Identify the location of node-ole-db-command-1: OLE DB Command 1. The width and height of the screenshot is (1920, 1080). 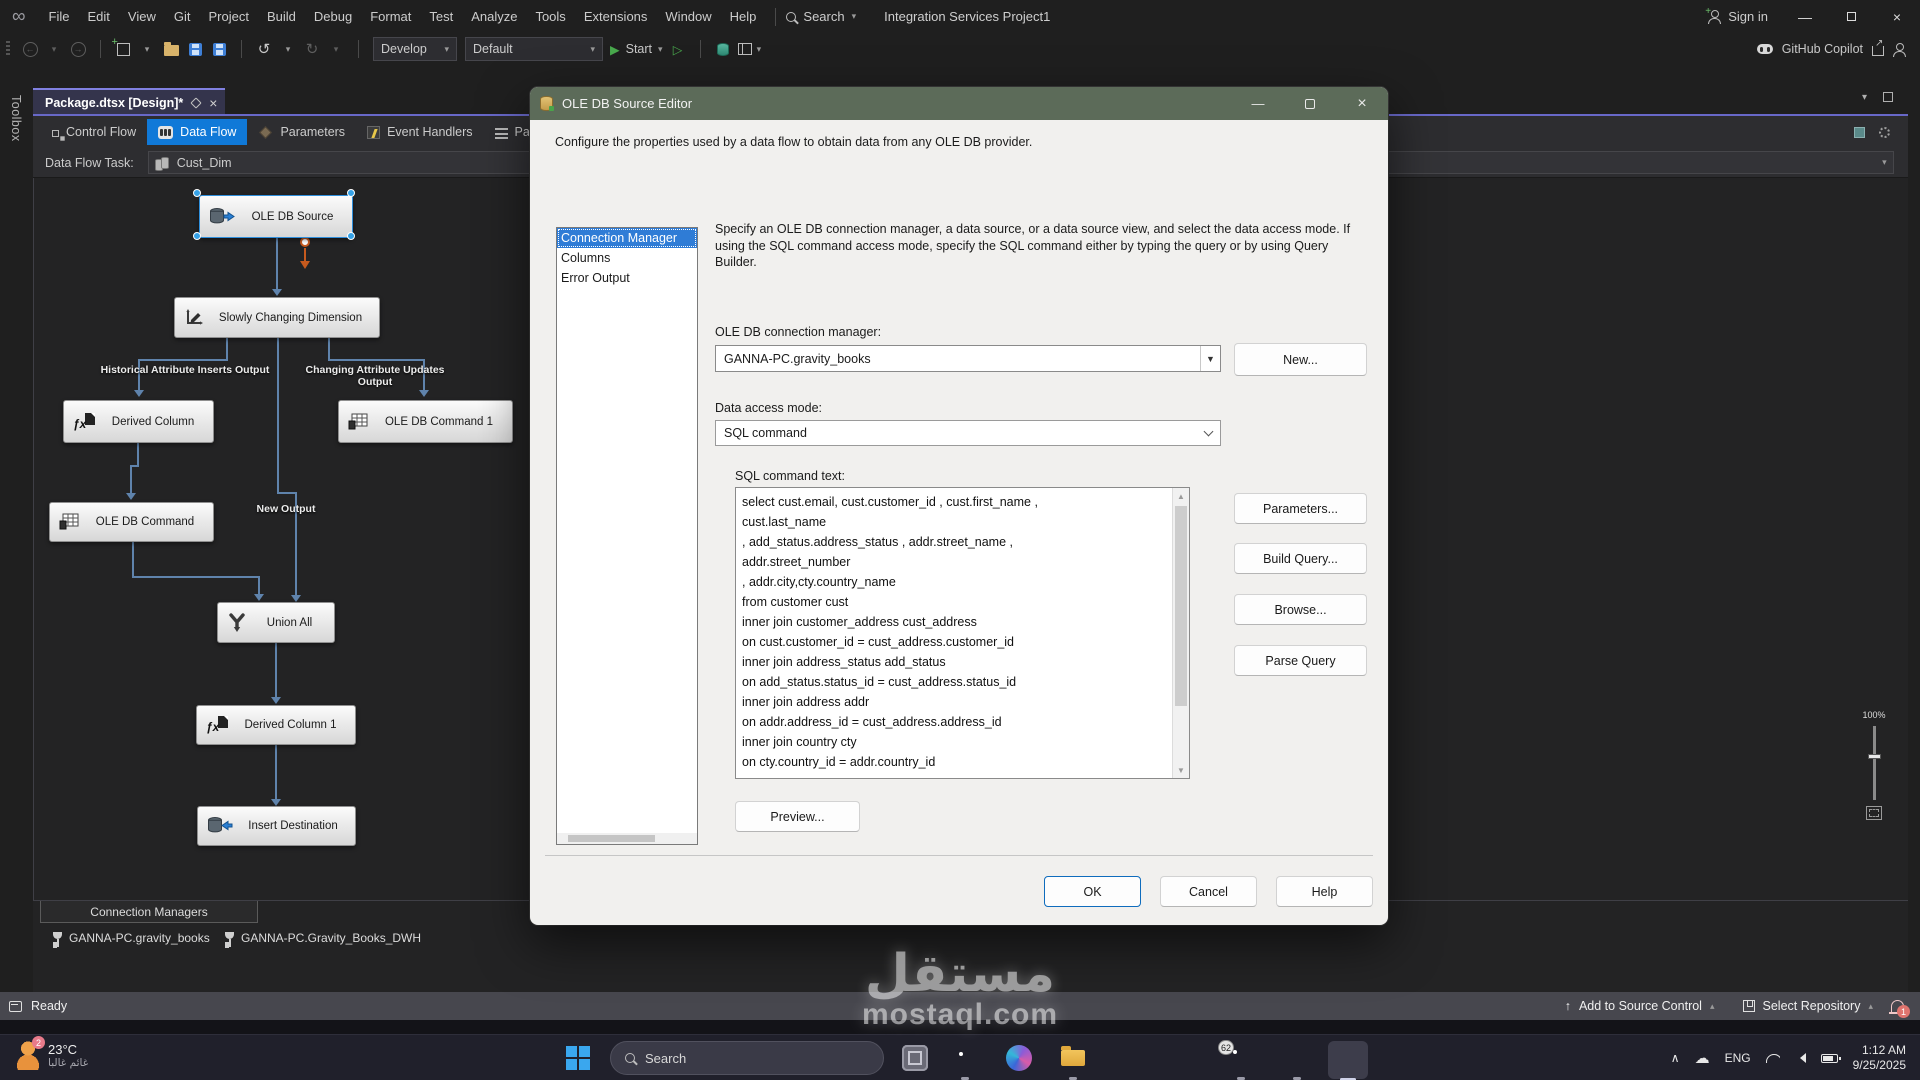
(425, 421).